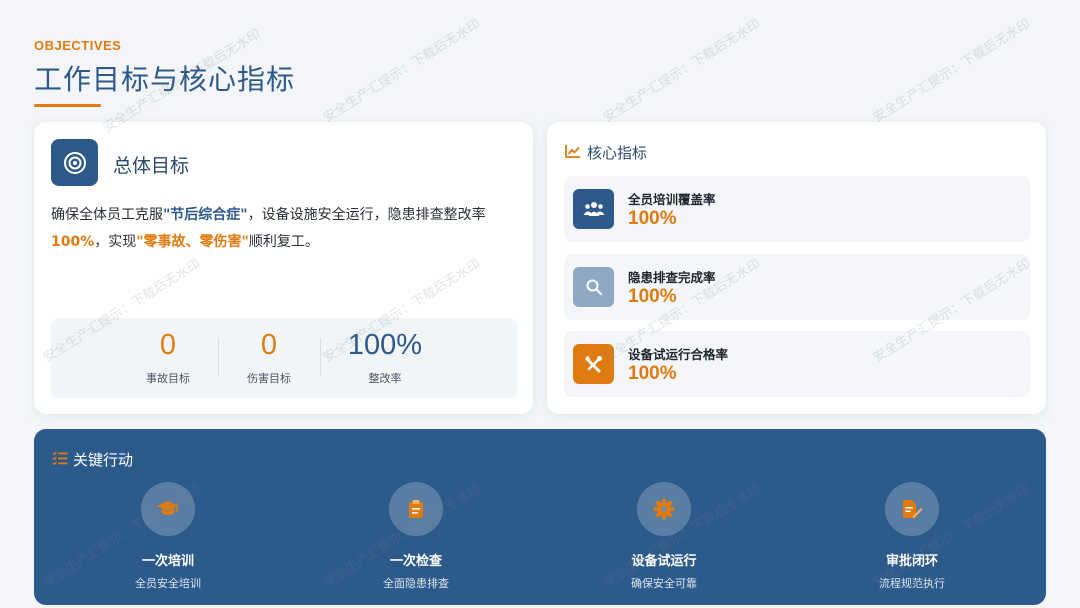  I want to click on action-training: 一次培训 全员安全培训, so click(168, 536).